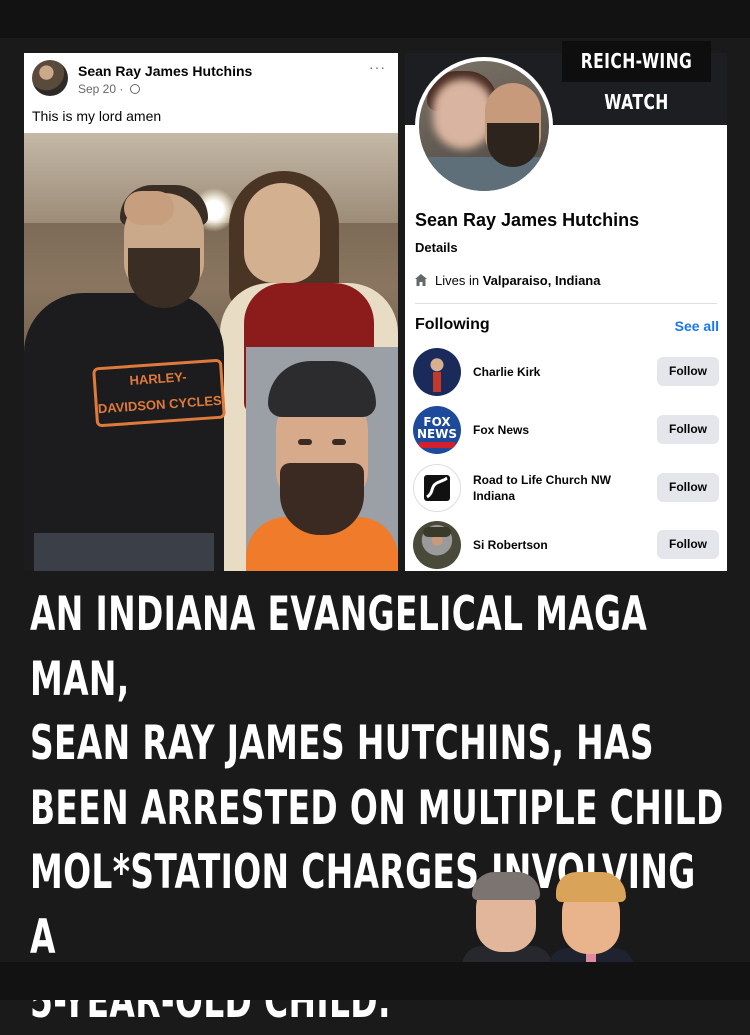 The image size is (750, 1035). Describe the element at coordinates (436, 247) in the screenshot. I see `details-heading: Details` at that location.